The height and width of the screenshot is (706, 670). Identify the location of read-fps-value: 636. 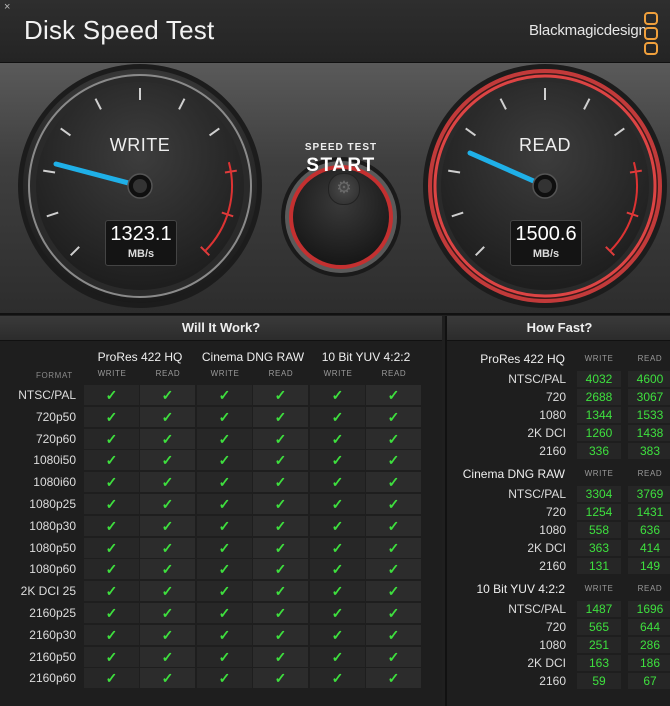
(649, 530).